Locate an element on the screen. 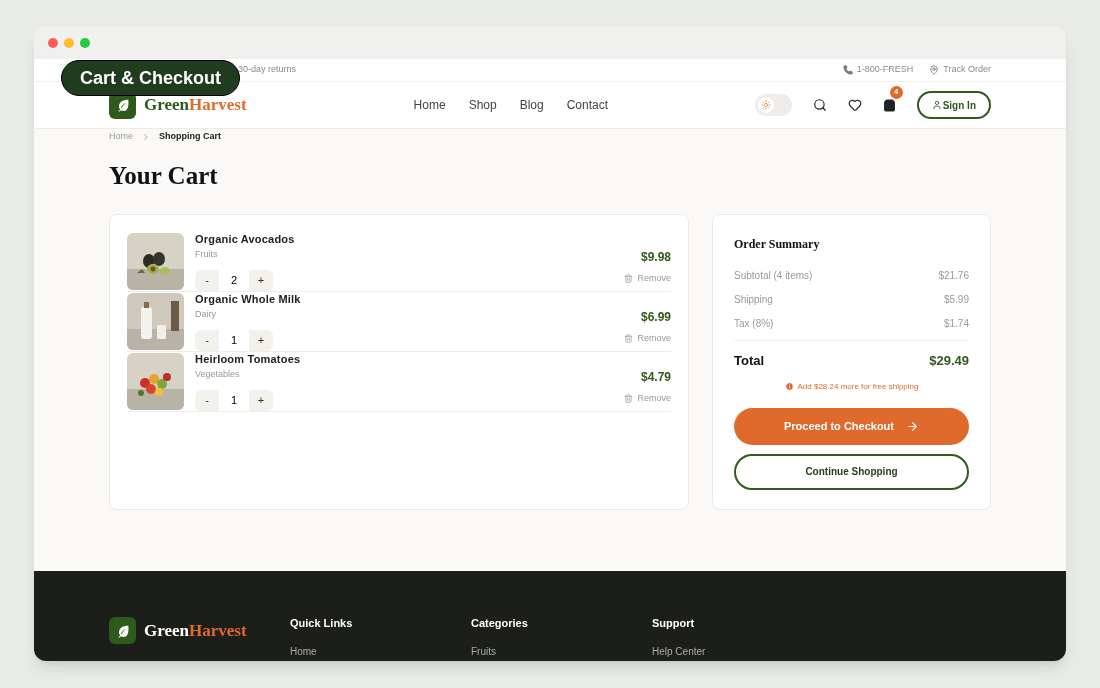  product-category: Fruits is located at coordinates (207, 254).